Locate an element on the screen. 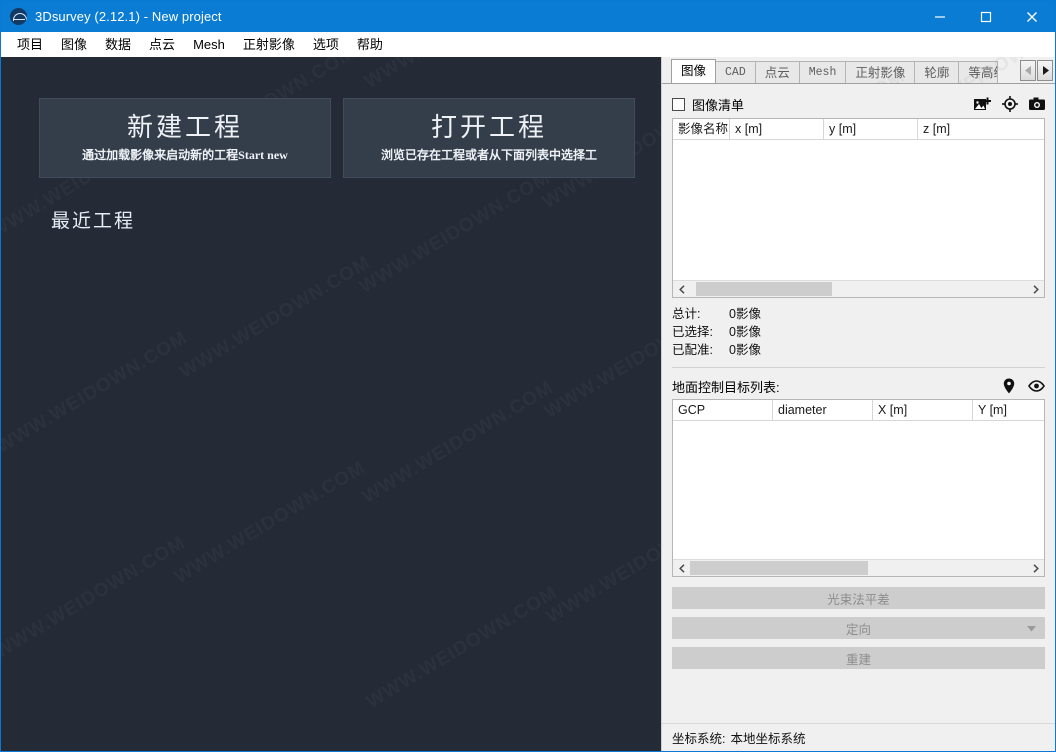 The image size is (1056, 752). coordinate-system-value: 本地坐标系统 is located at coordinates (768, 739).